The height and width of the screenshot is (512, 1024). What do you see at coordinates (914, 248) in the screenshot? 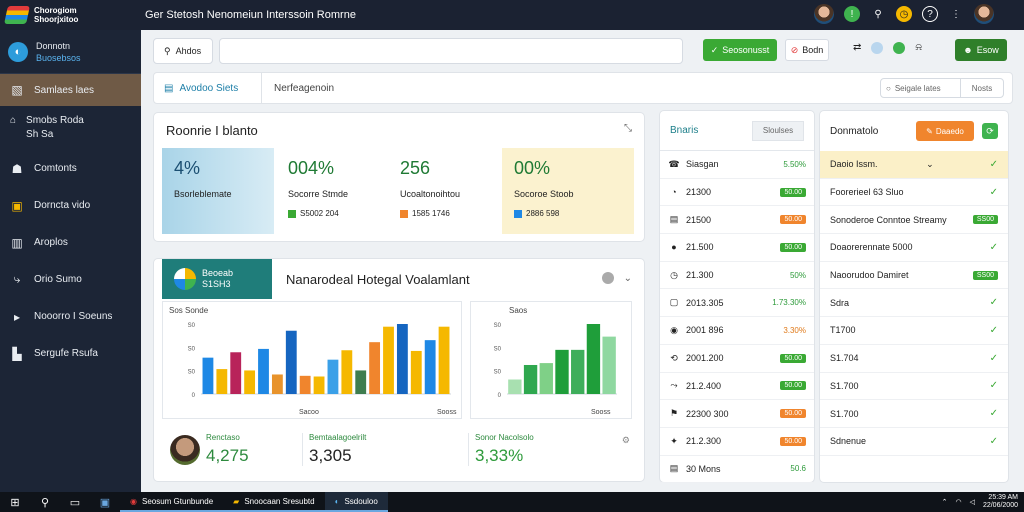
I see `task-row: Doaorerennate 5000 ✓` at bounding box center [914, 248].